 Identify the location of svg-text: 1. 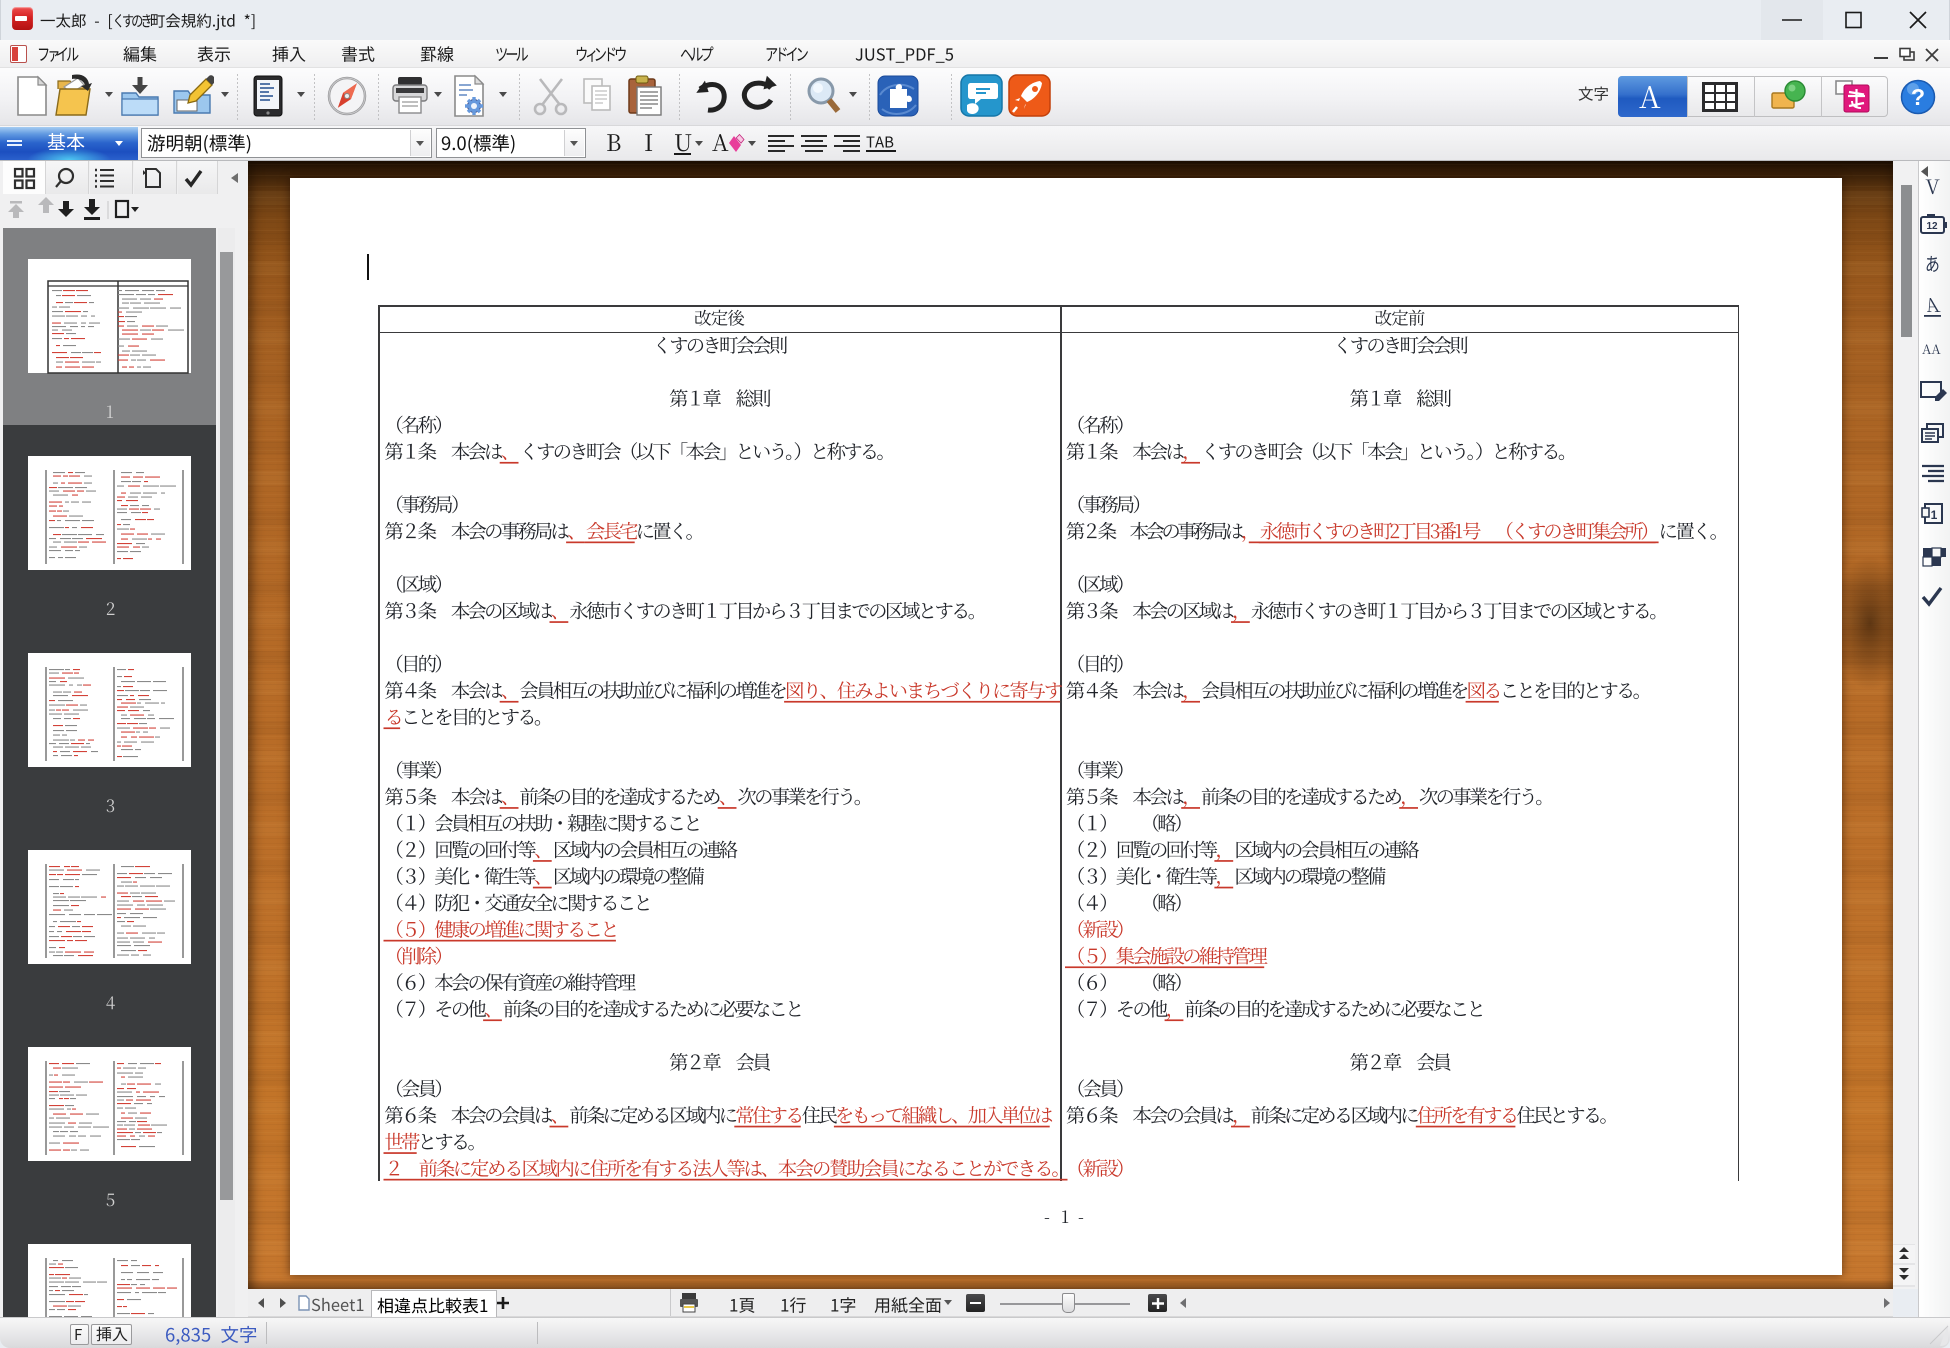
(1934, 515).